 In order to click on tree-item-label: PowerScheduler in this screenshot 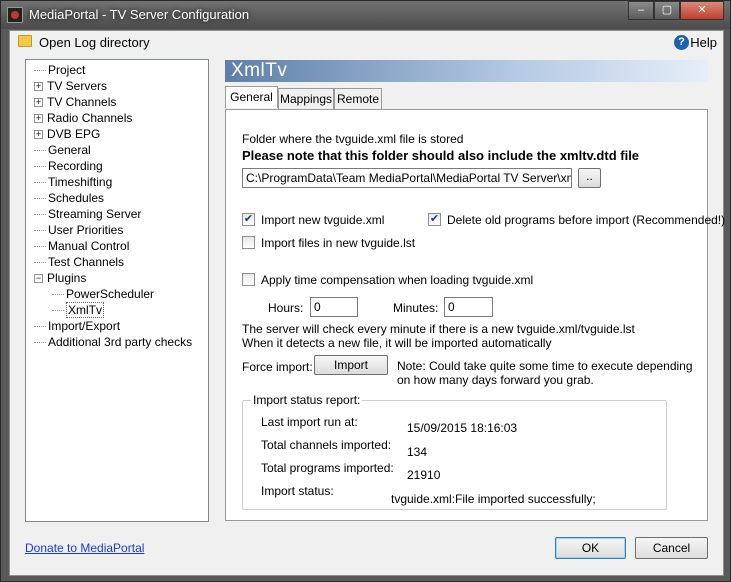, I will do `click(110, 294)`.